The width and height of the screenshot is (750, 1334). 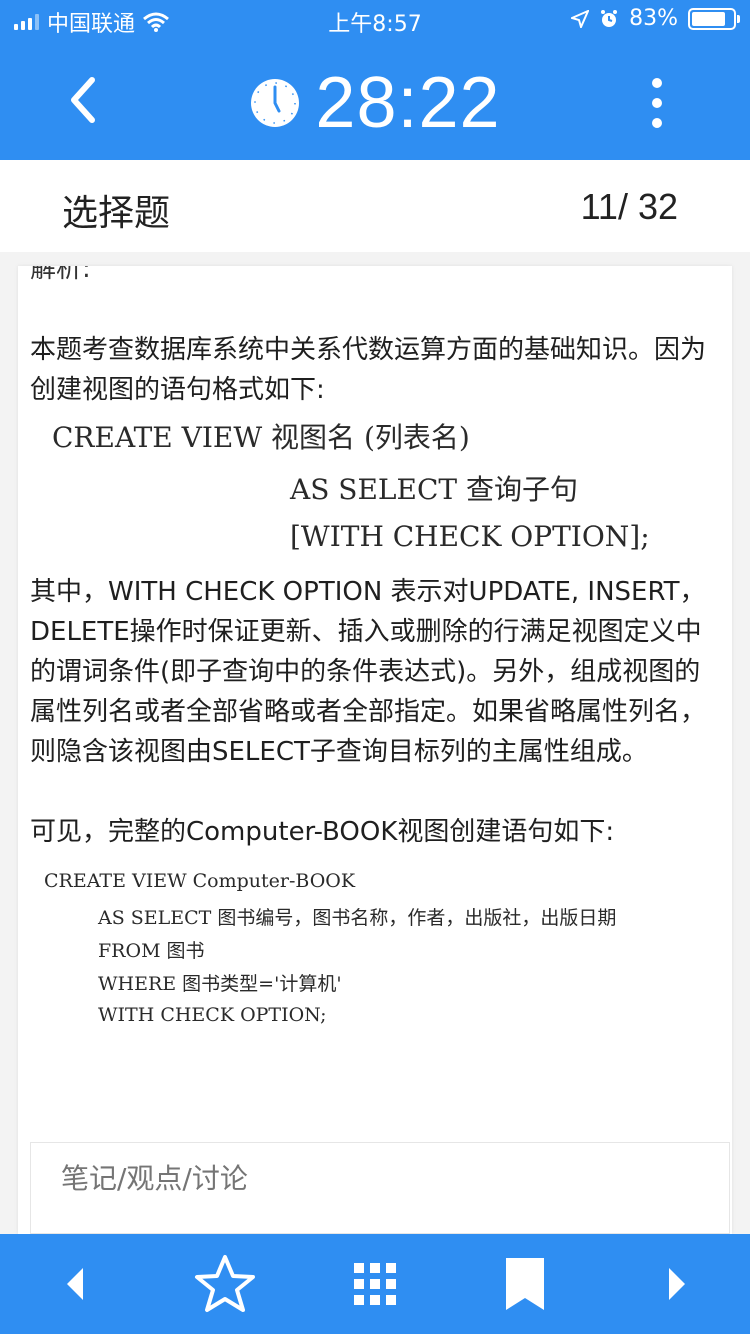 I want to click on bookmark-button, so click(x=525, y=1284).